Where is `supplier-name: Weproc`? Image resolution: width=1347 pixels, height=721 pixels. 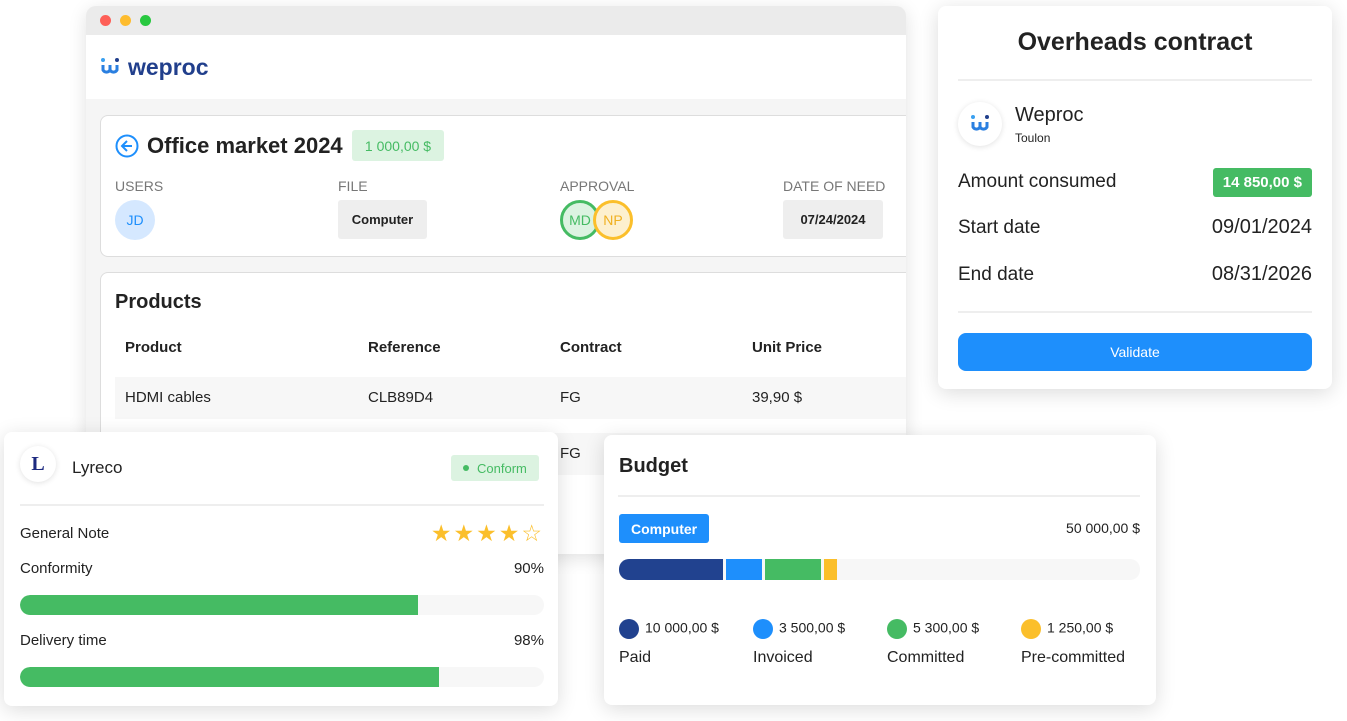 supplier-name: Weproc is located at coordinates (1049, 115).